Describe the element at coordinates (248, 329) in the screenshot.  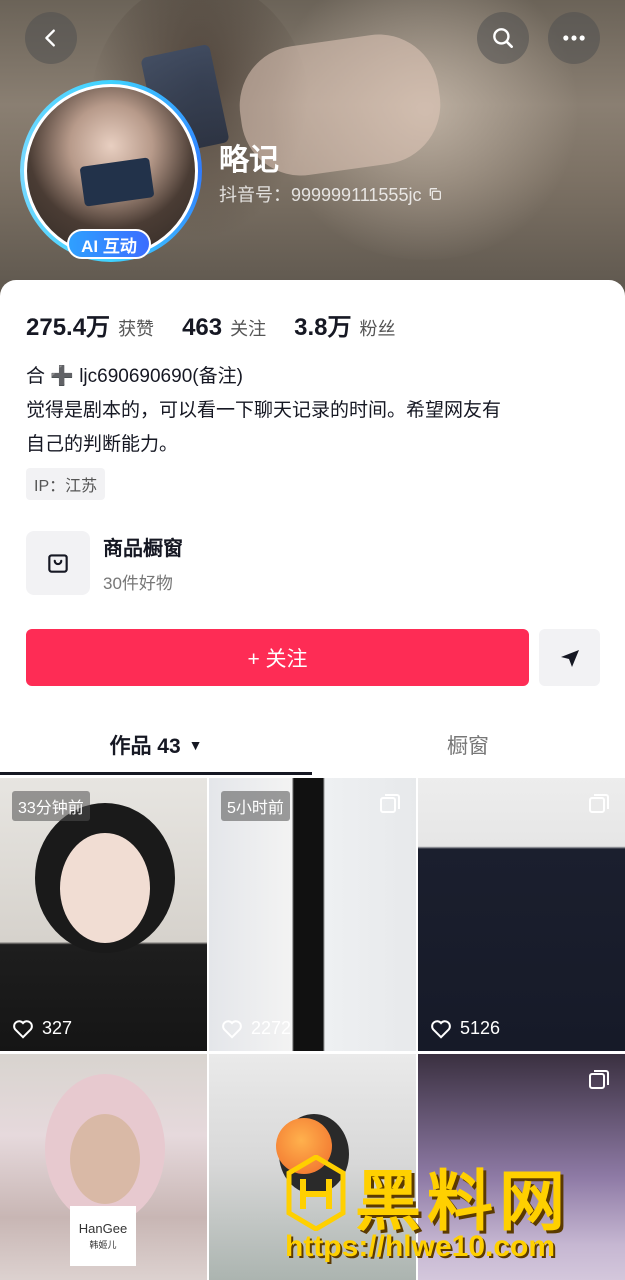
I see `stat-following-label: 关注` at that location.